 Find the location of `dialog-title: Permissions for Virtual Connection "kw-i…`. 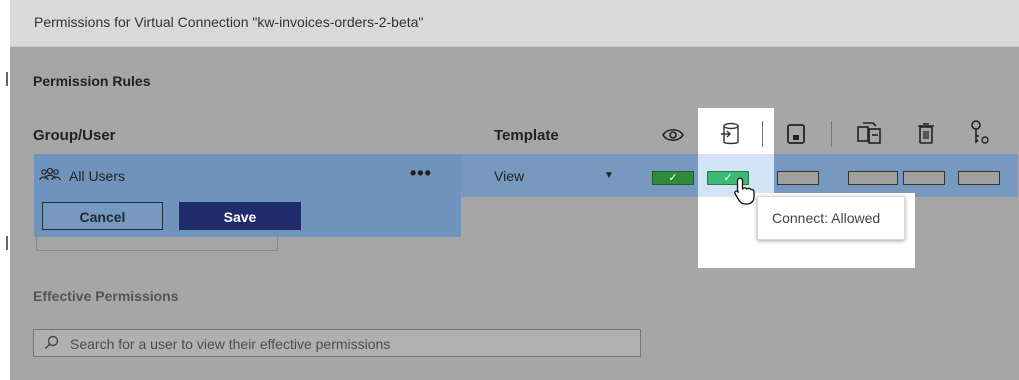

dialog-title: Permissions for Virtual Connection "kw-i… is located at coordinates (229, 22).